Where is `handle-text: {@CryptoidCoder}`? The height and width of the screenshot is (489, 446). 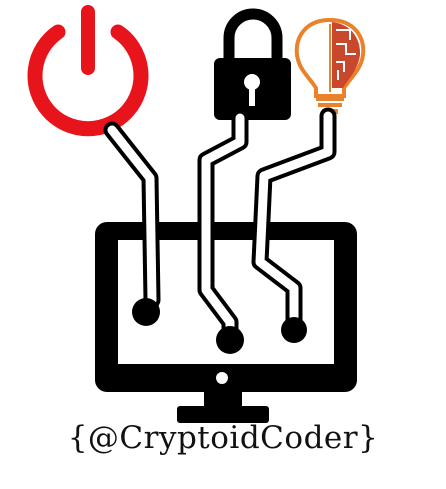
handle-text: {@CryptoidCoder} is located at coordinates (223, 438).